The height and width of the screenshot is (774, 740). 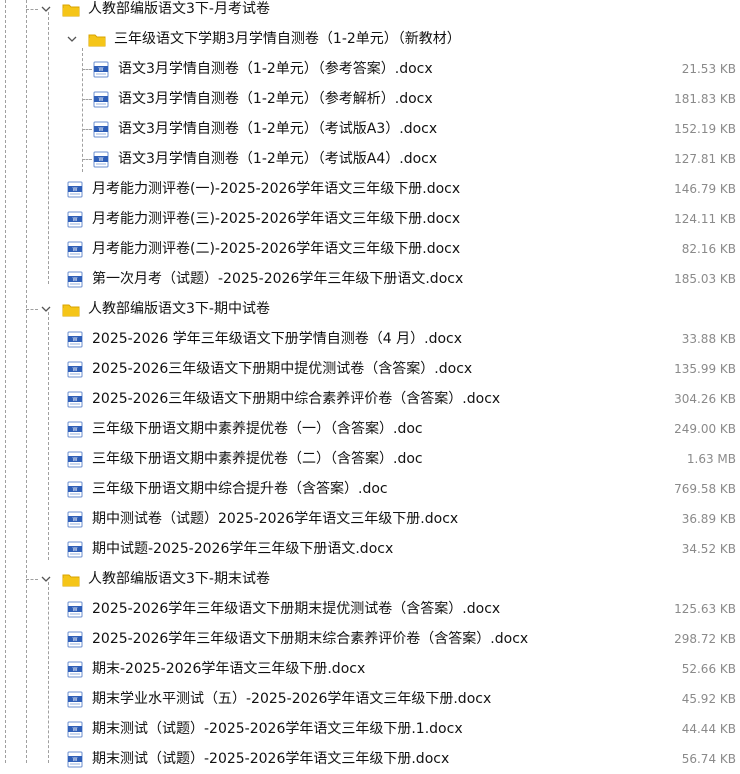 What do you see at coordinates (240, 489) in the screenshot?
I see `file-name: 三年级下册语文期中综合提升卷（含答案）.doc` at bounding box center [240, 489].